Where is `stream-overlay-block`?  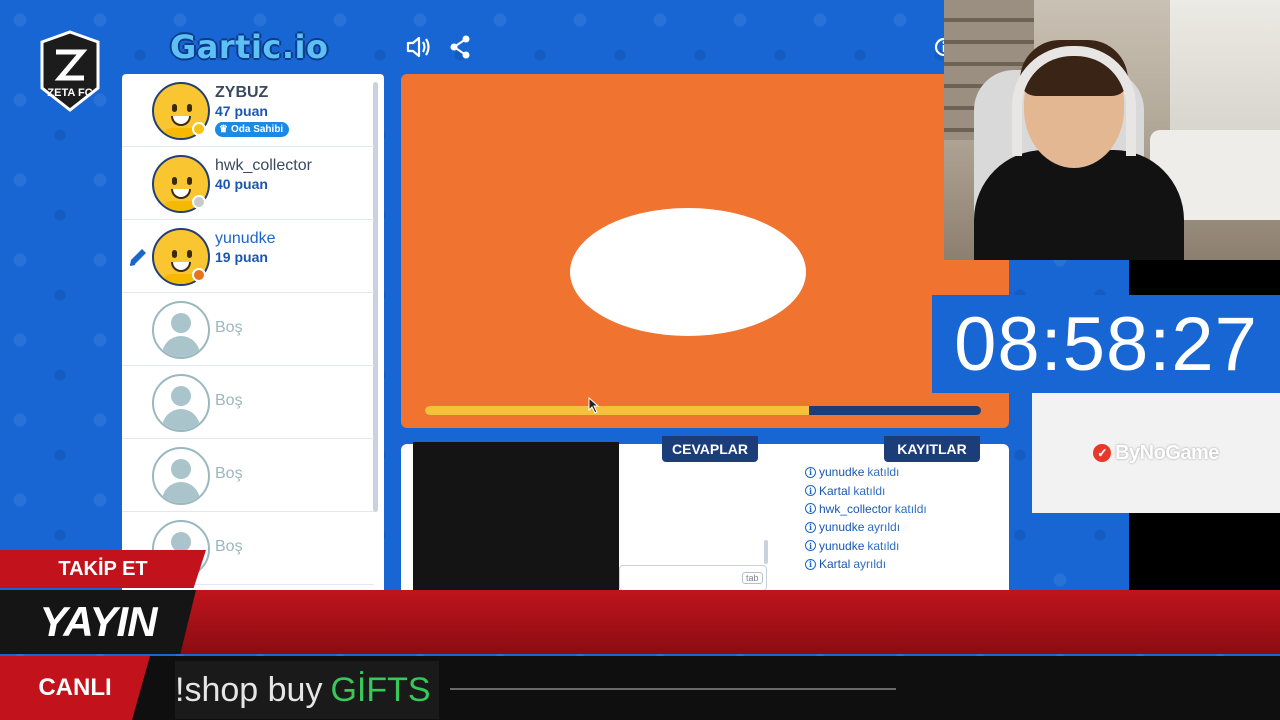 stream-overlay-block is located at coordinates (516, 518).